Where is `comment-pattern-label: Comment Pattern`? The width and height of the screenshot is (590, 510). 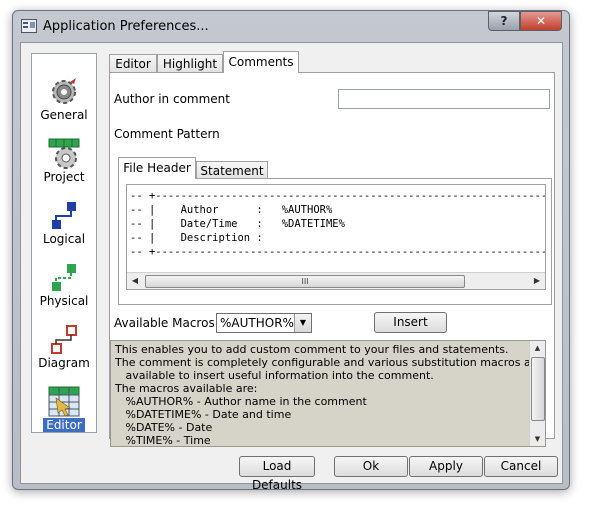
comment-pattern-label: Comment Pattern is located at coordinates (167, 134).